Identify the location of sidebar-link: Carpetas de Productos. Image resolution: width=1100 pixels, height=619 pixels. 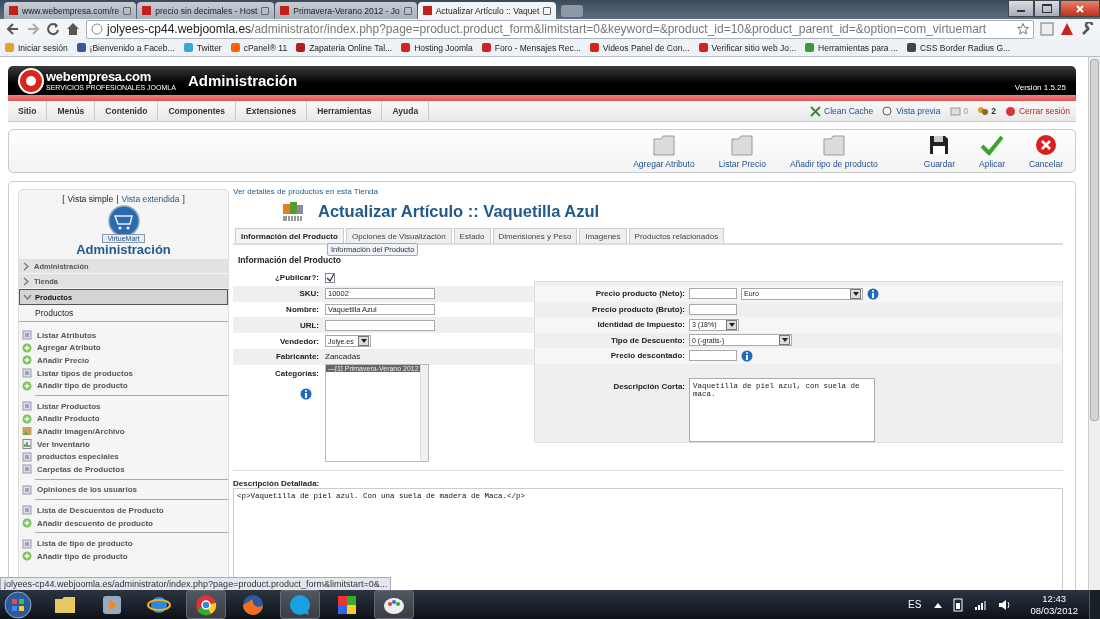
(125, 469).